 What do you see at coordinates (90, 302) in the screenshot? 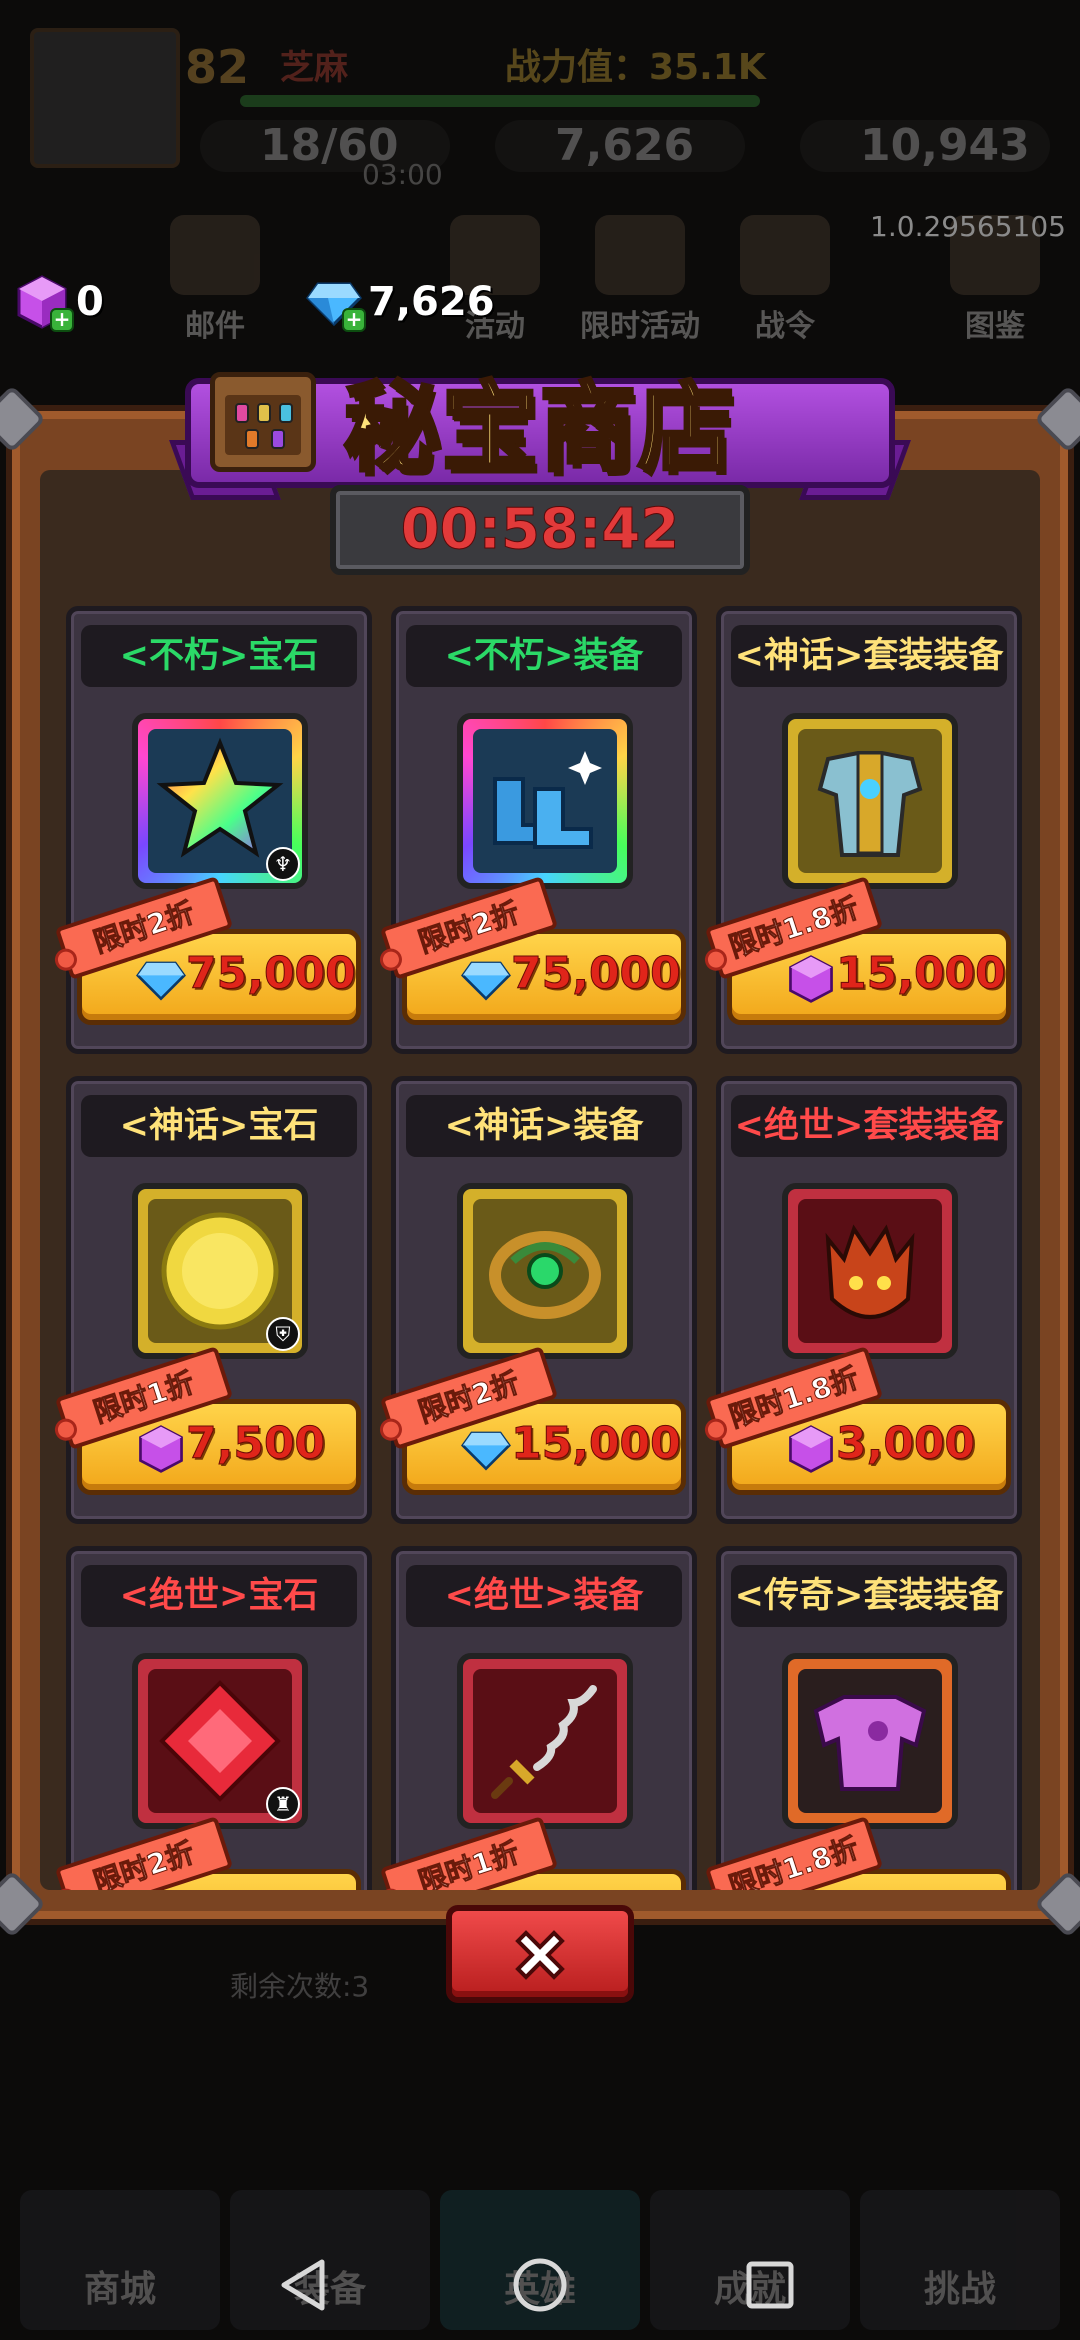
I see `crystal-value: 0` at bounding box center [90, 302].